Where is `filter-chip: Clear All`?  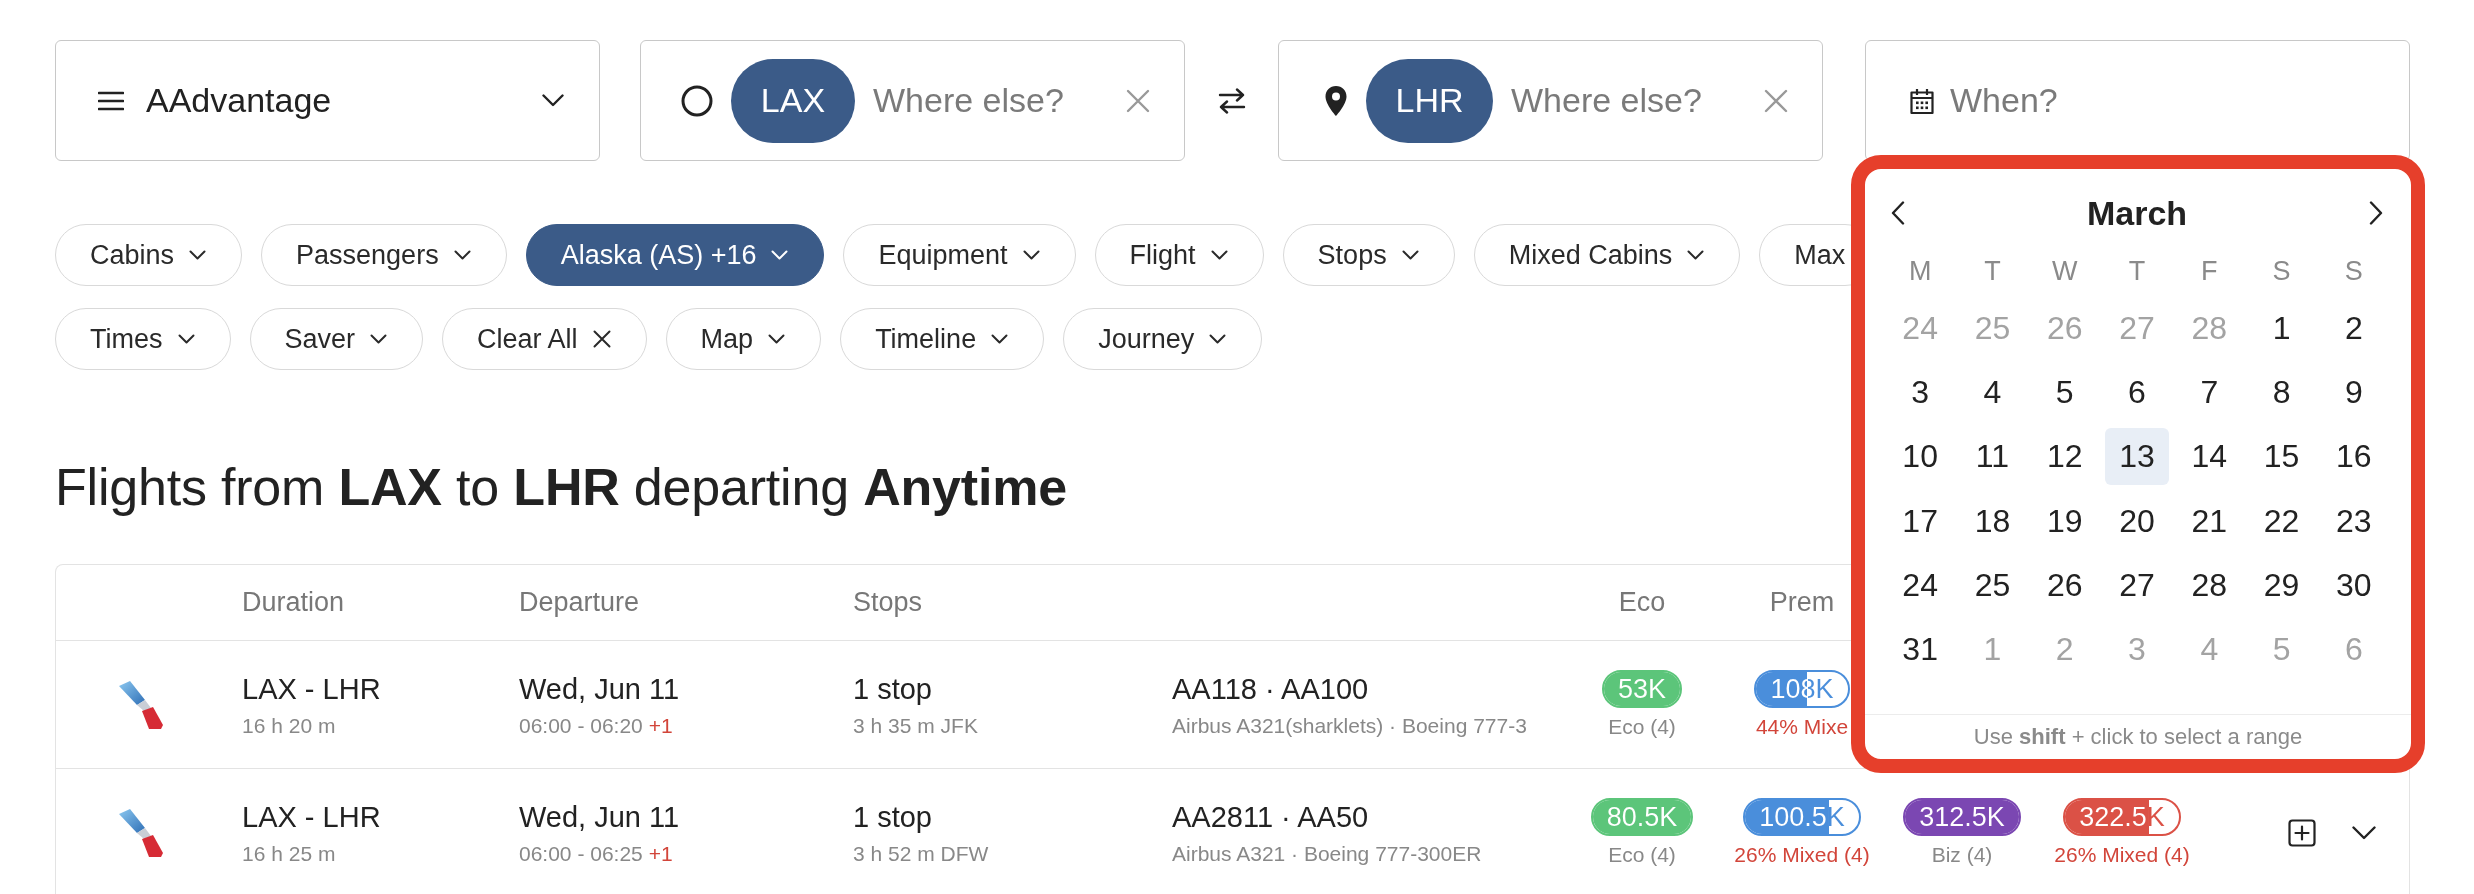 filter-chip: Clear All is located at coordinates (544, 339).